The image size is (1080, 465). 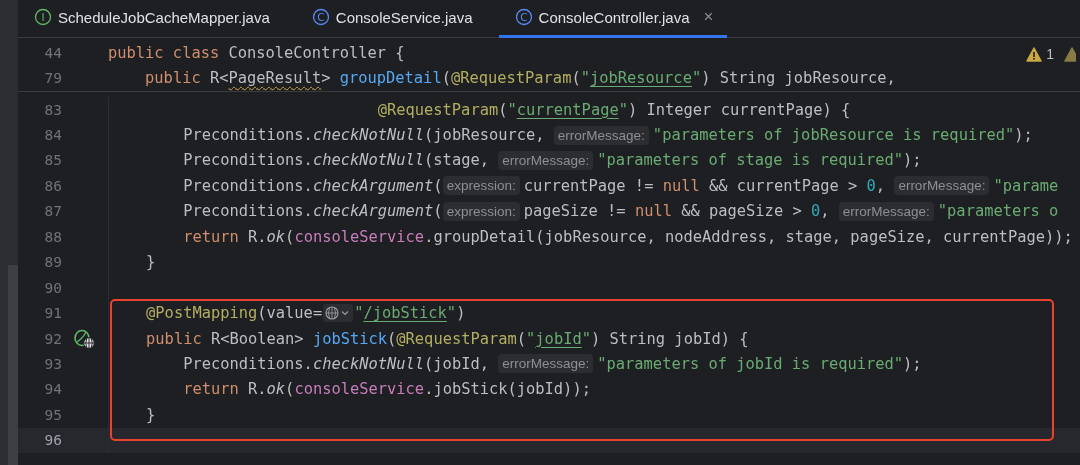 I want to click on globe-icon, so click(x=338, y=313).